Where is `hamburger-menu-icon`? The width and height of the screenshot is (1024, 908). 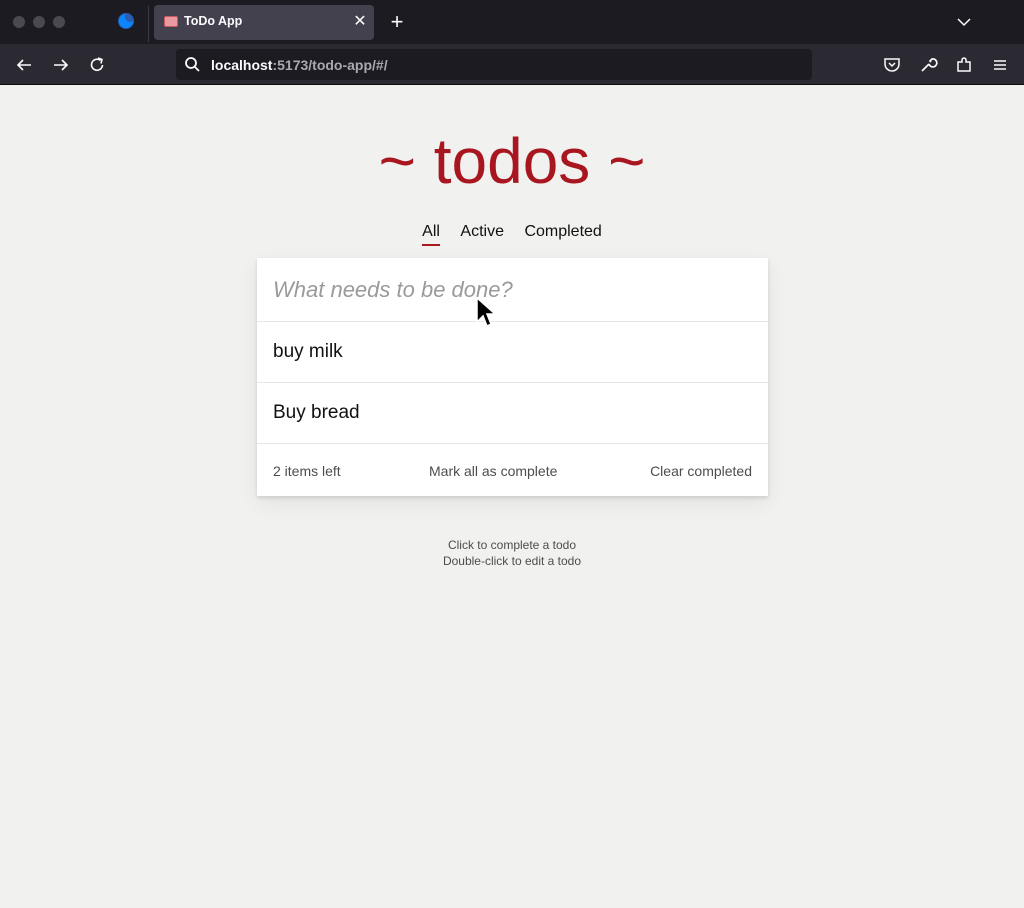
hamburger-menu-icon is located at coordinates (1000, 65).